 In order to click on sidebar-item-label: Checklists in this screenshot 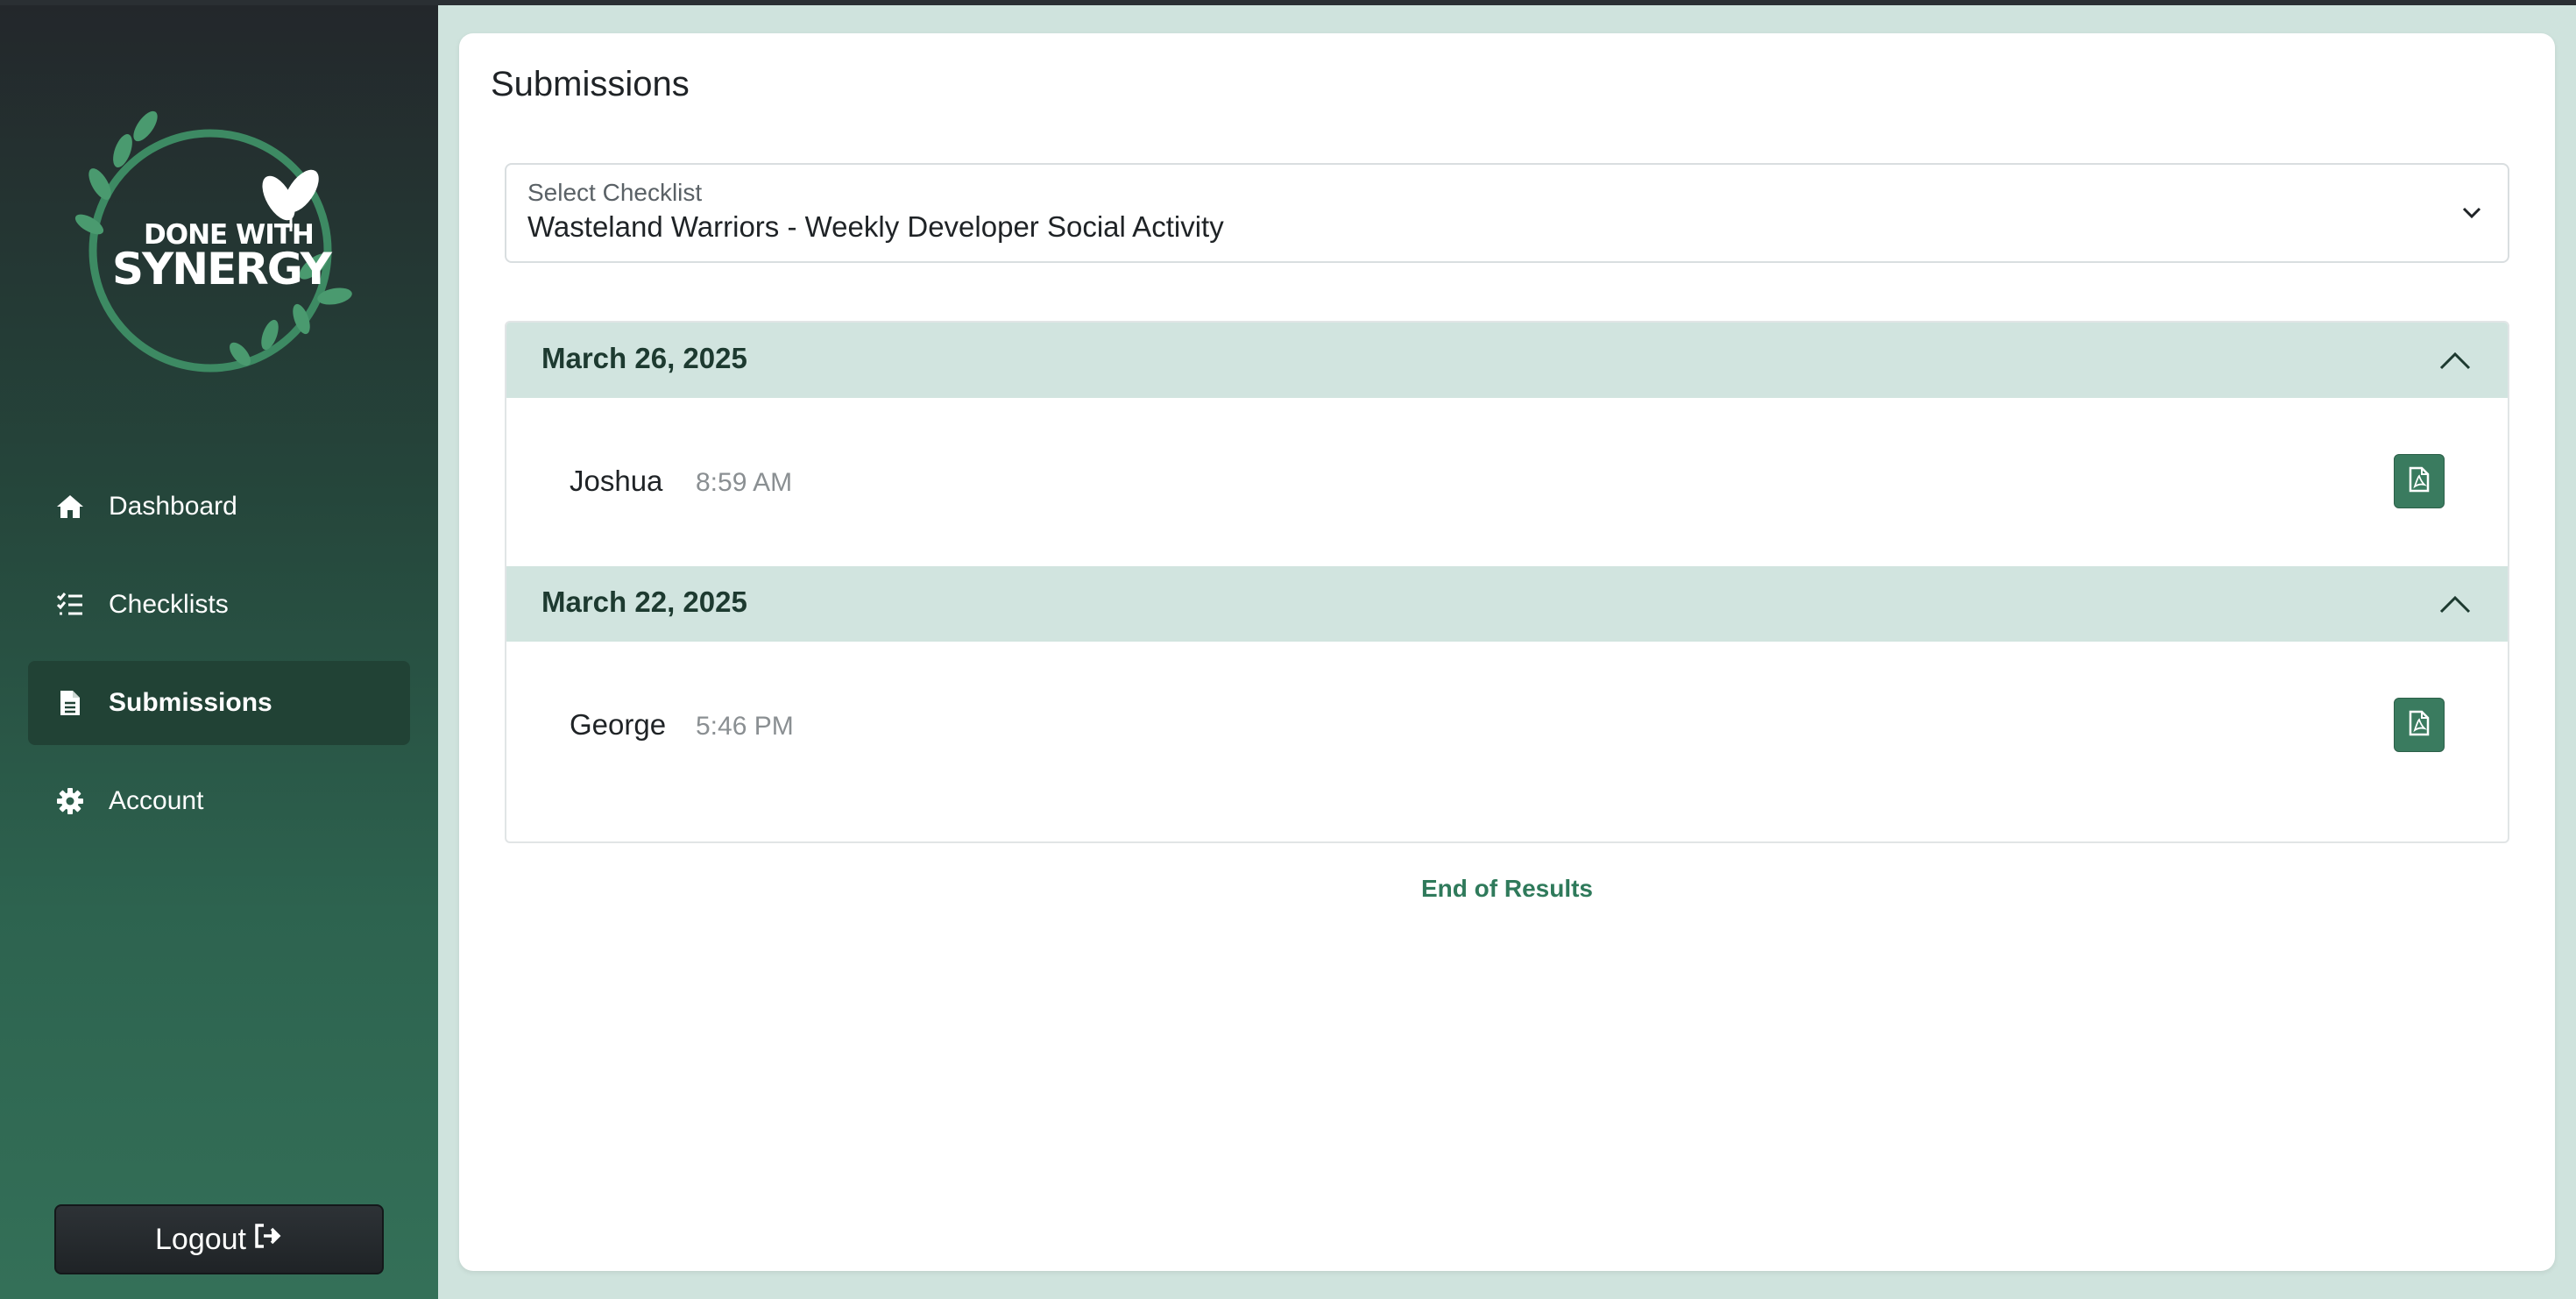, I will do `click(169, 604)`.